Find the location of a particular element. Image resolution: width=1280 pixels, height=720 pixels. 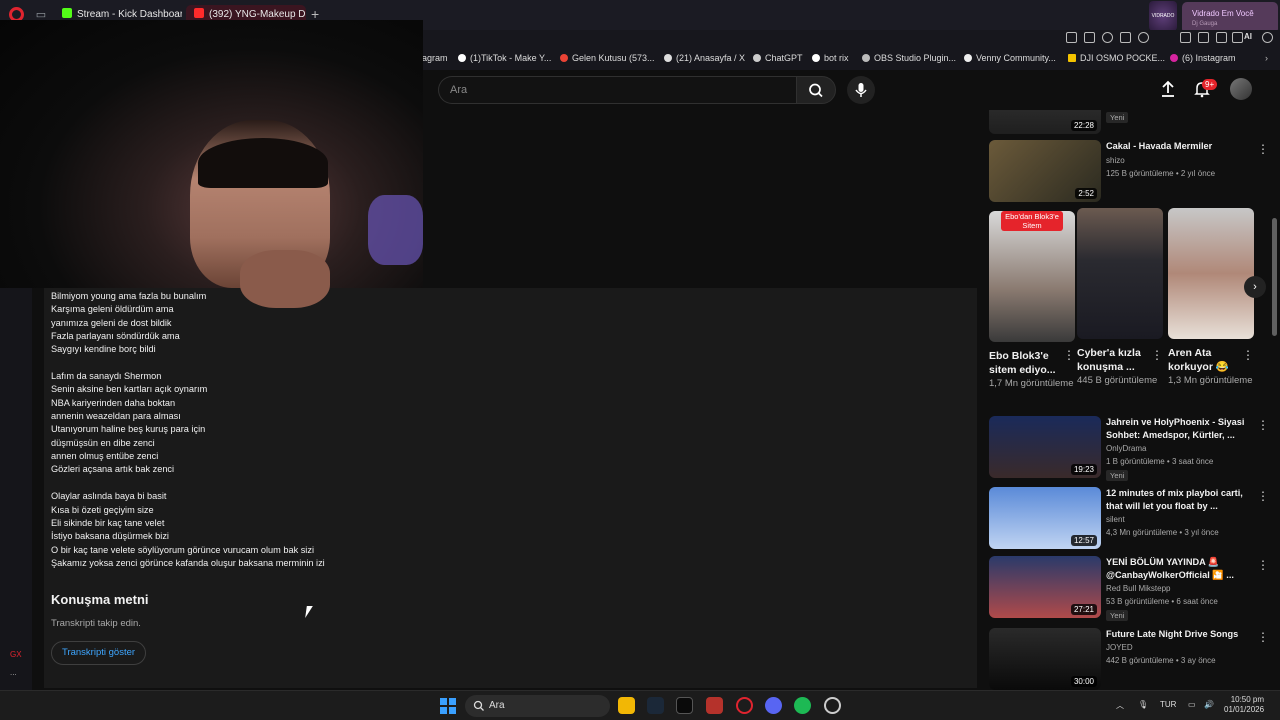

short-title: Aren Ata korkuyor 😂 is located at coordinates (1204, 360).